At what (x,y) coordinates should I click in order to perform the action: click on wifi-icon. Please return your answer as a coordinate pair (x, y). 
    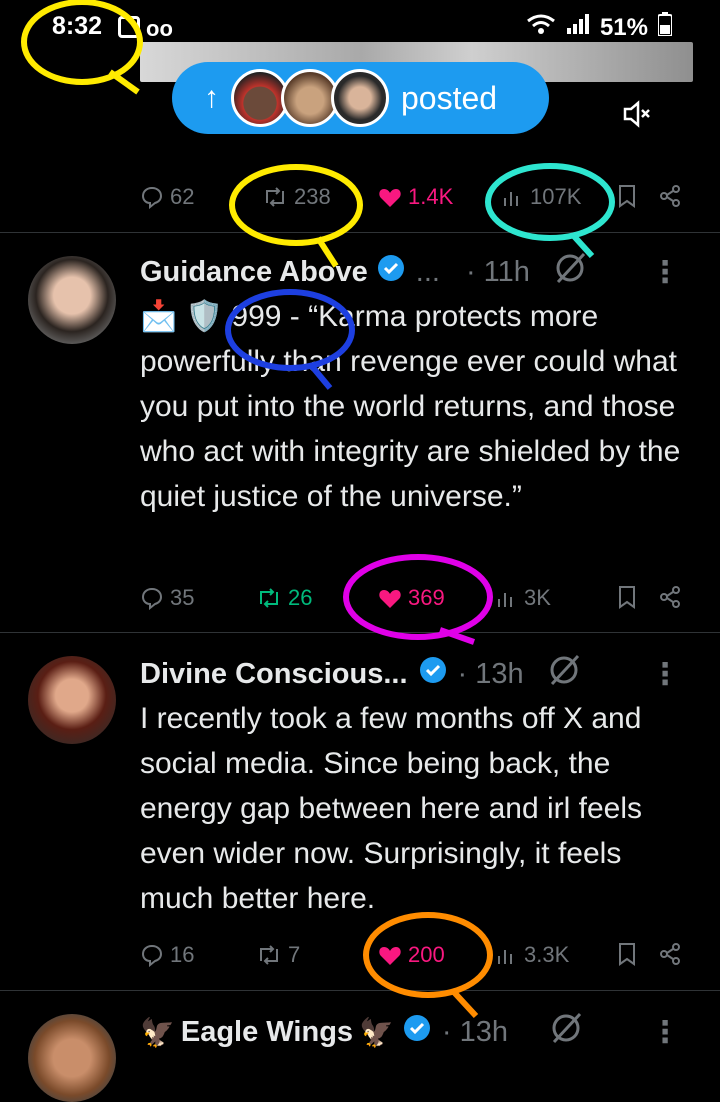
    Looking at the image, I should click on (541, 27).